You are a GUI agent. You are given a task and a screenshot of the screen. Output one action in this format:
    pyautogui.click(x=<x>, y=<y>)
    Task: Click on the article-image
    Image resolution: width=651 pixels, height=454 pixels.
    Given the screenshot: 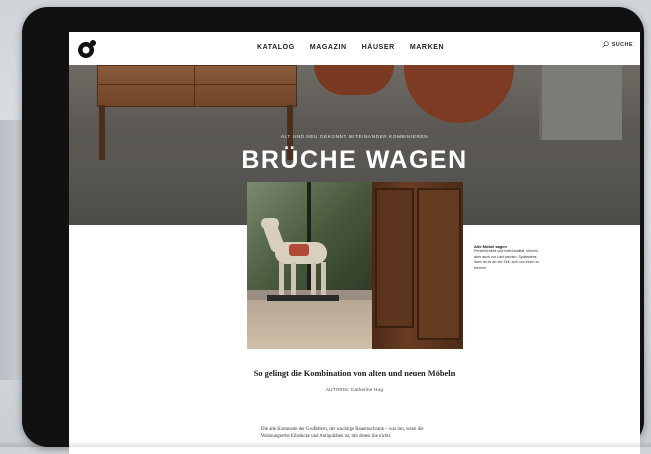 What is the action you would take?
    pyautogui.click(x=355, y=265)
    